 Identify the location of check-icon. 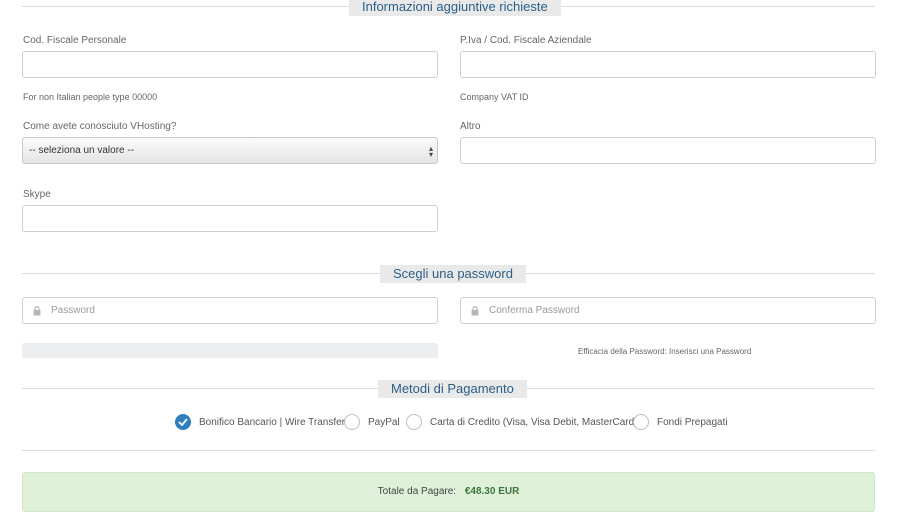
(183, 422).